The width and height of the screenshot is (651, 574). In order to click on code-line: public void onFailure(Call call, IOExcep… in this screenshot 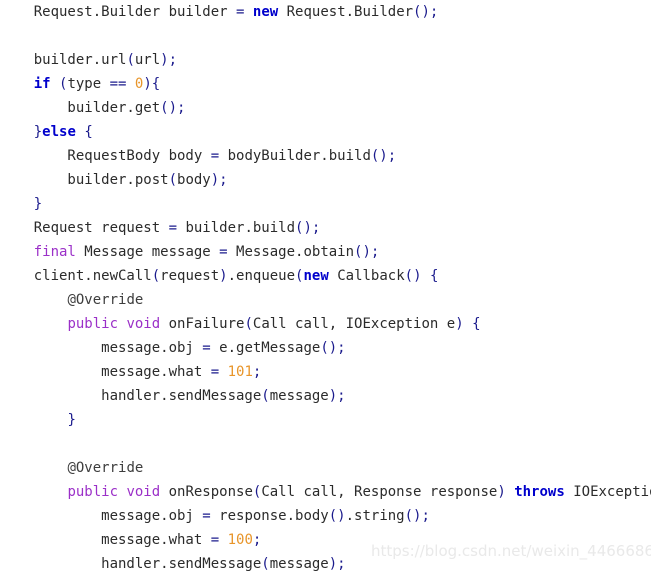, I will do `click(325, 324)`.